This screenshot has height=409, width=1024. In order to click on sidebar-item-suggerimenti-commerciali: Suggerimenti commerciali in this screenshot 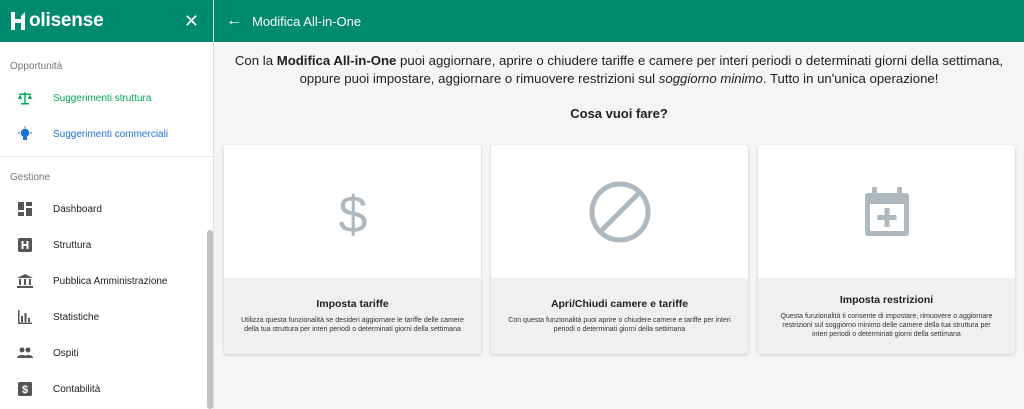, I will do `click(106, 134)`.